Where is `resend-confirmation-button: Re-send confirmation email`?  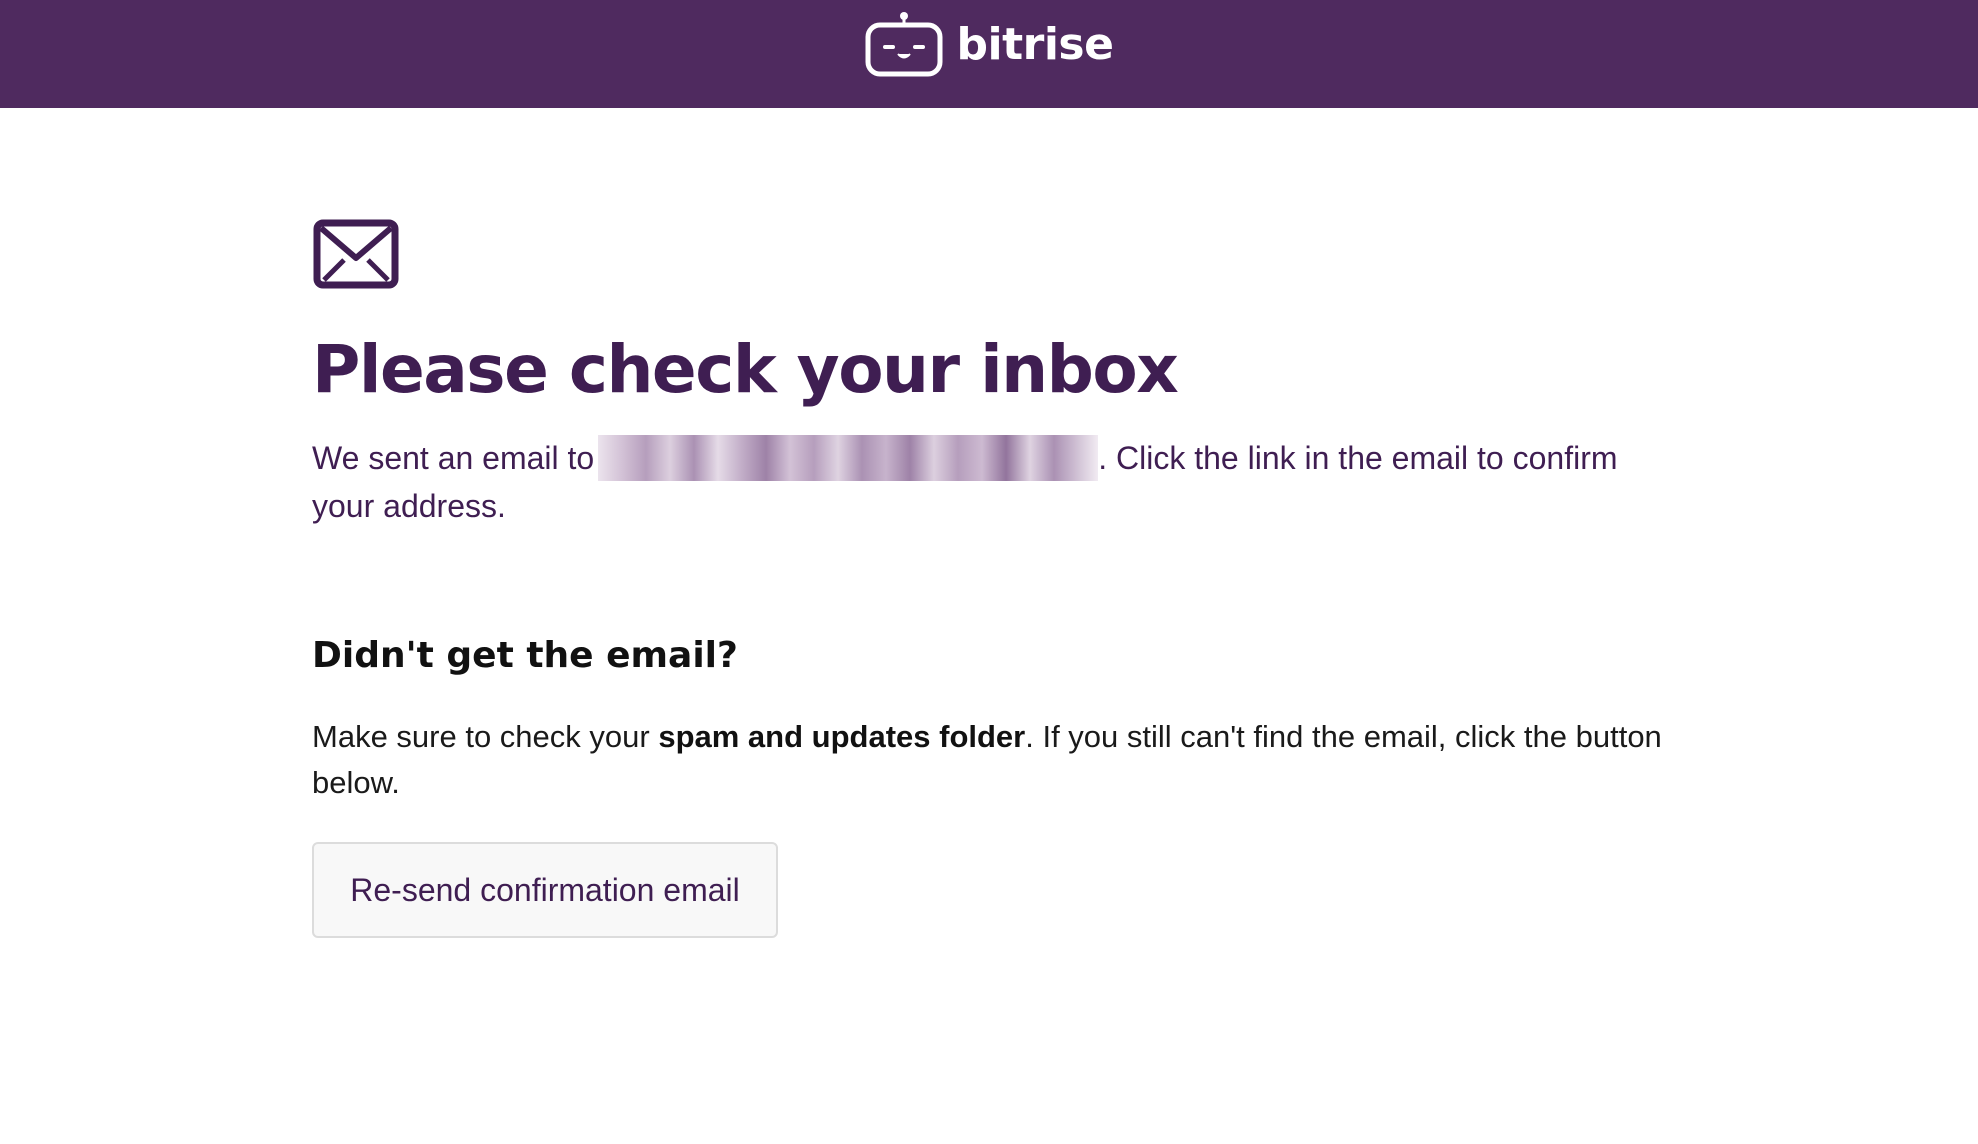 resend-confirmation-button: Re-send confirmation email is located at coordinates (545, 890).